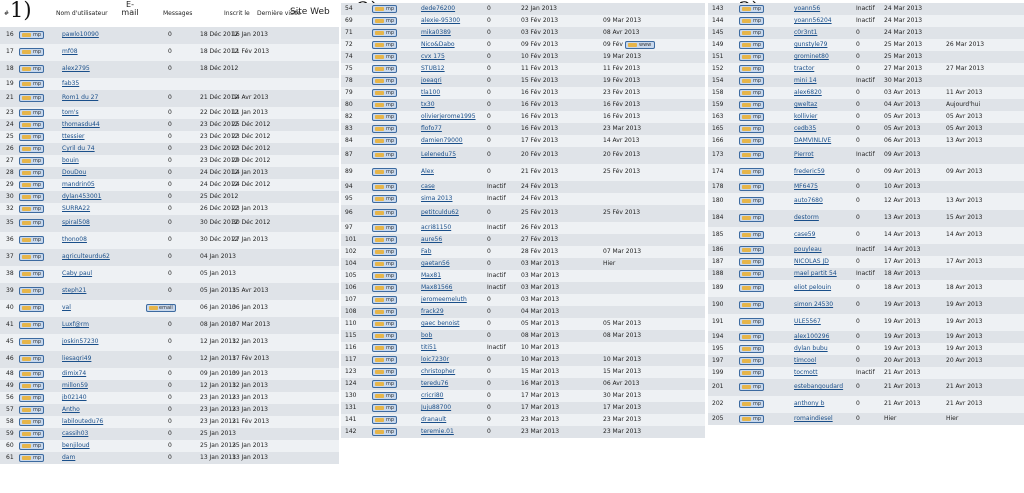 This screenshot has width=1024, height=493. I want to click on member-username-link: Pierrot, so click(804, 155).